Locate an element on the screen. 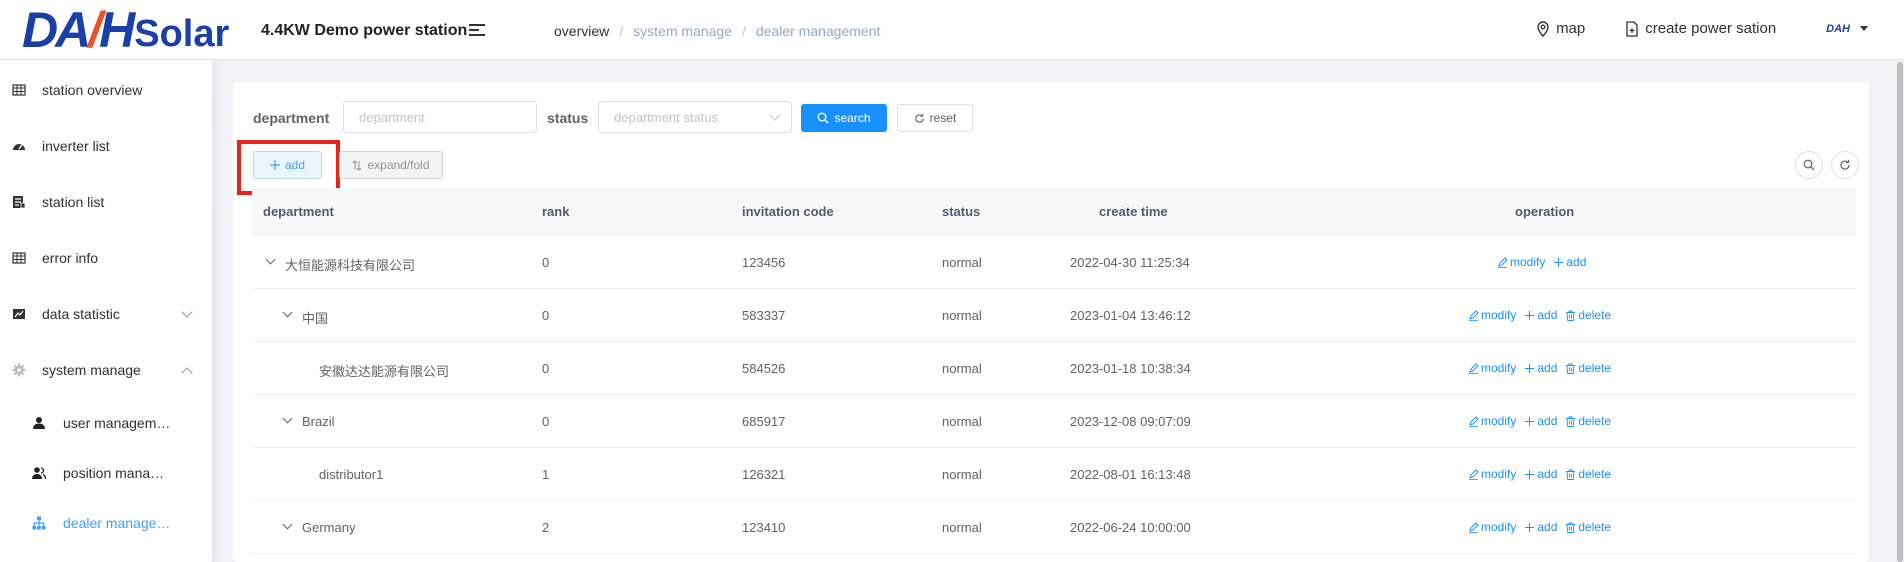 The image size is (1904, 562). sidebar-item-data-statistic: data statistic is located at coordinates (106, 314).